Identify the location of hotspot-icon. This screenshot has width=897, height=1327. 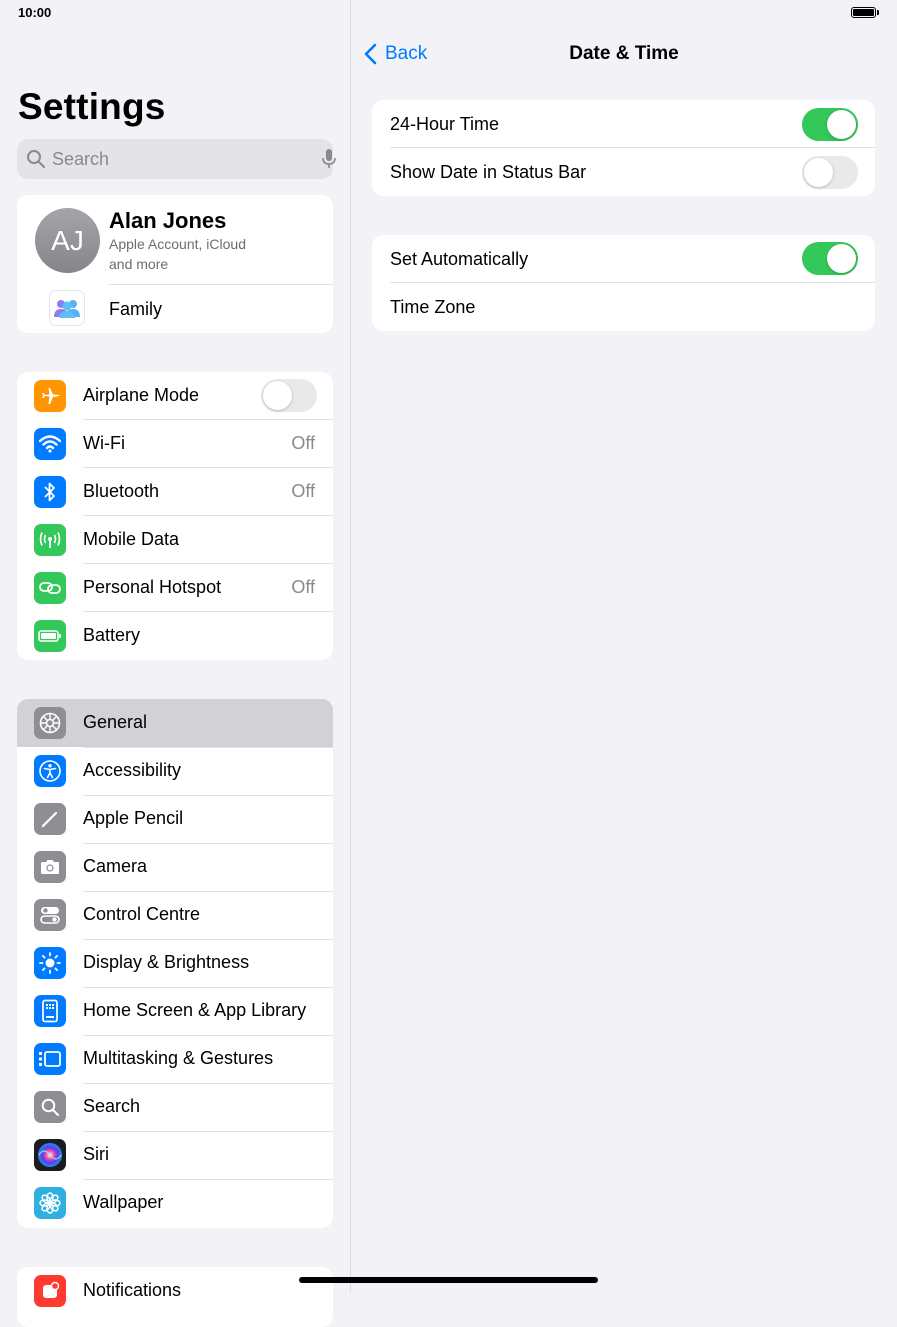
(50, 588).